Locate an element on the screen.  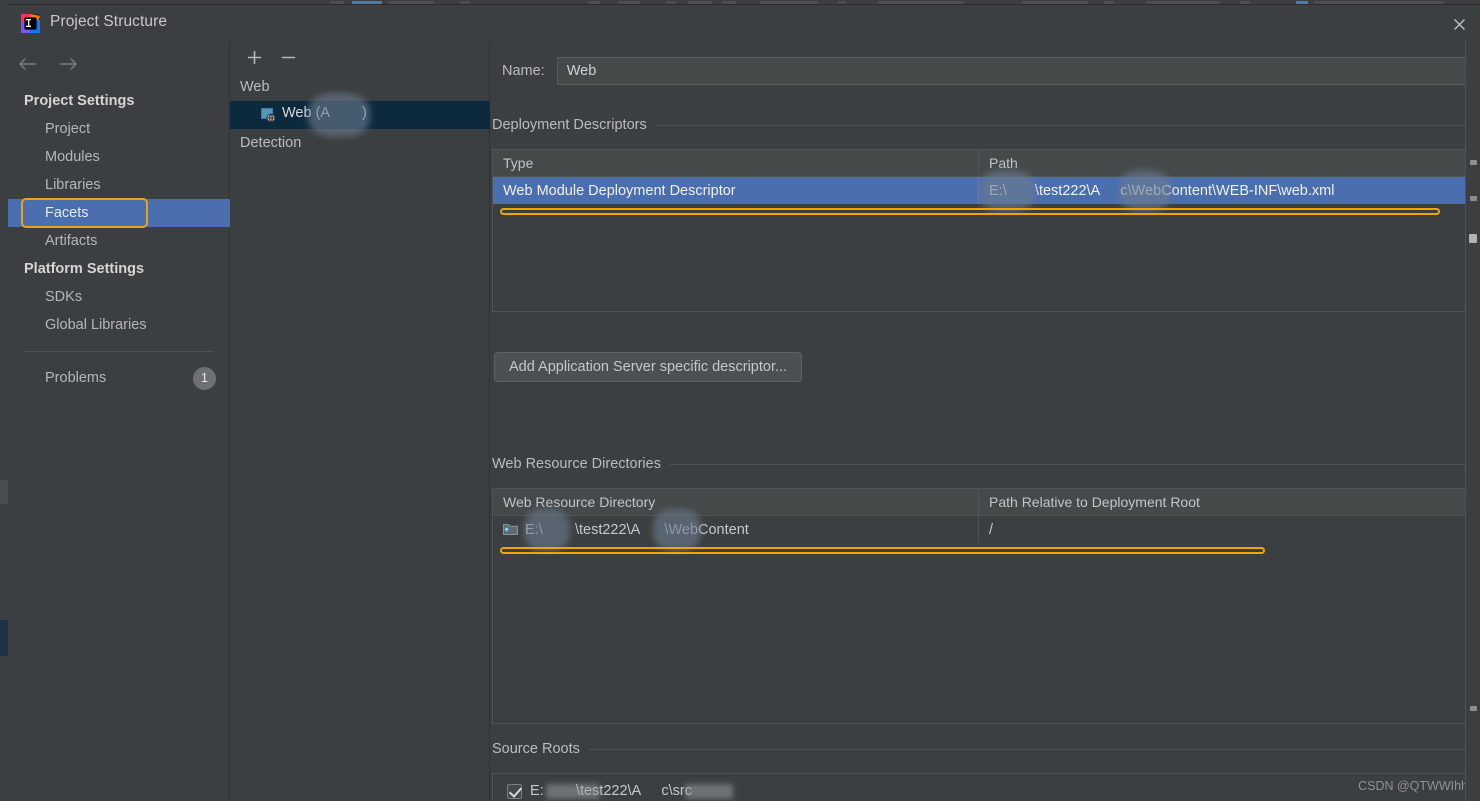
arrow-right-icon is located at coordinates (69, 64).